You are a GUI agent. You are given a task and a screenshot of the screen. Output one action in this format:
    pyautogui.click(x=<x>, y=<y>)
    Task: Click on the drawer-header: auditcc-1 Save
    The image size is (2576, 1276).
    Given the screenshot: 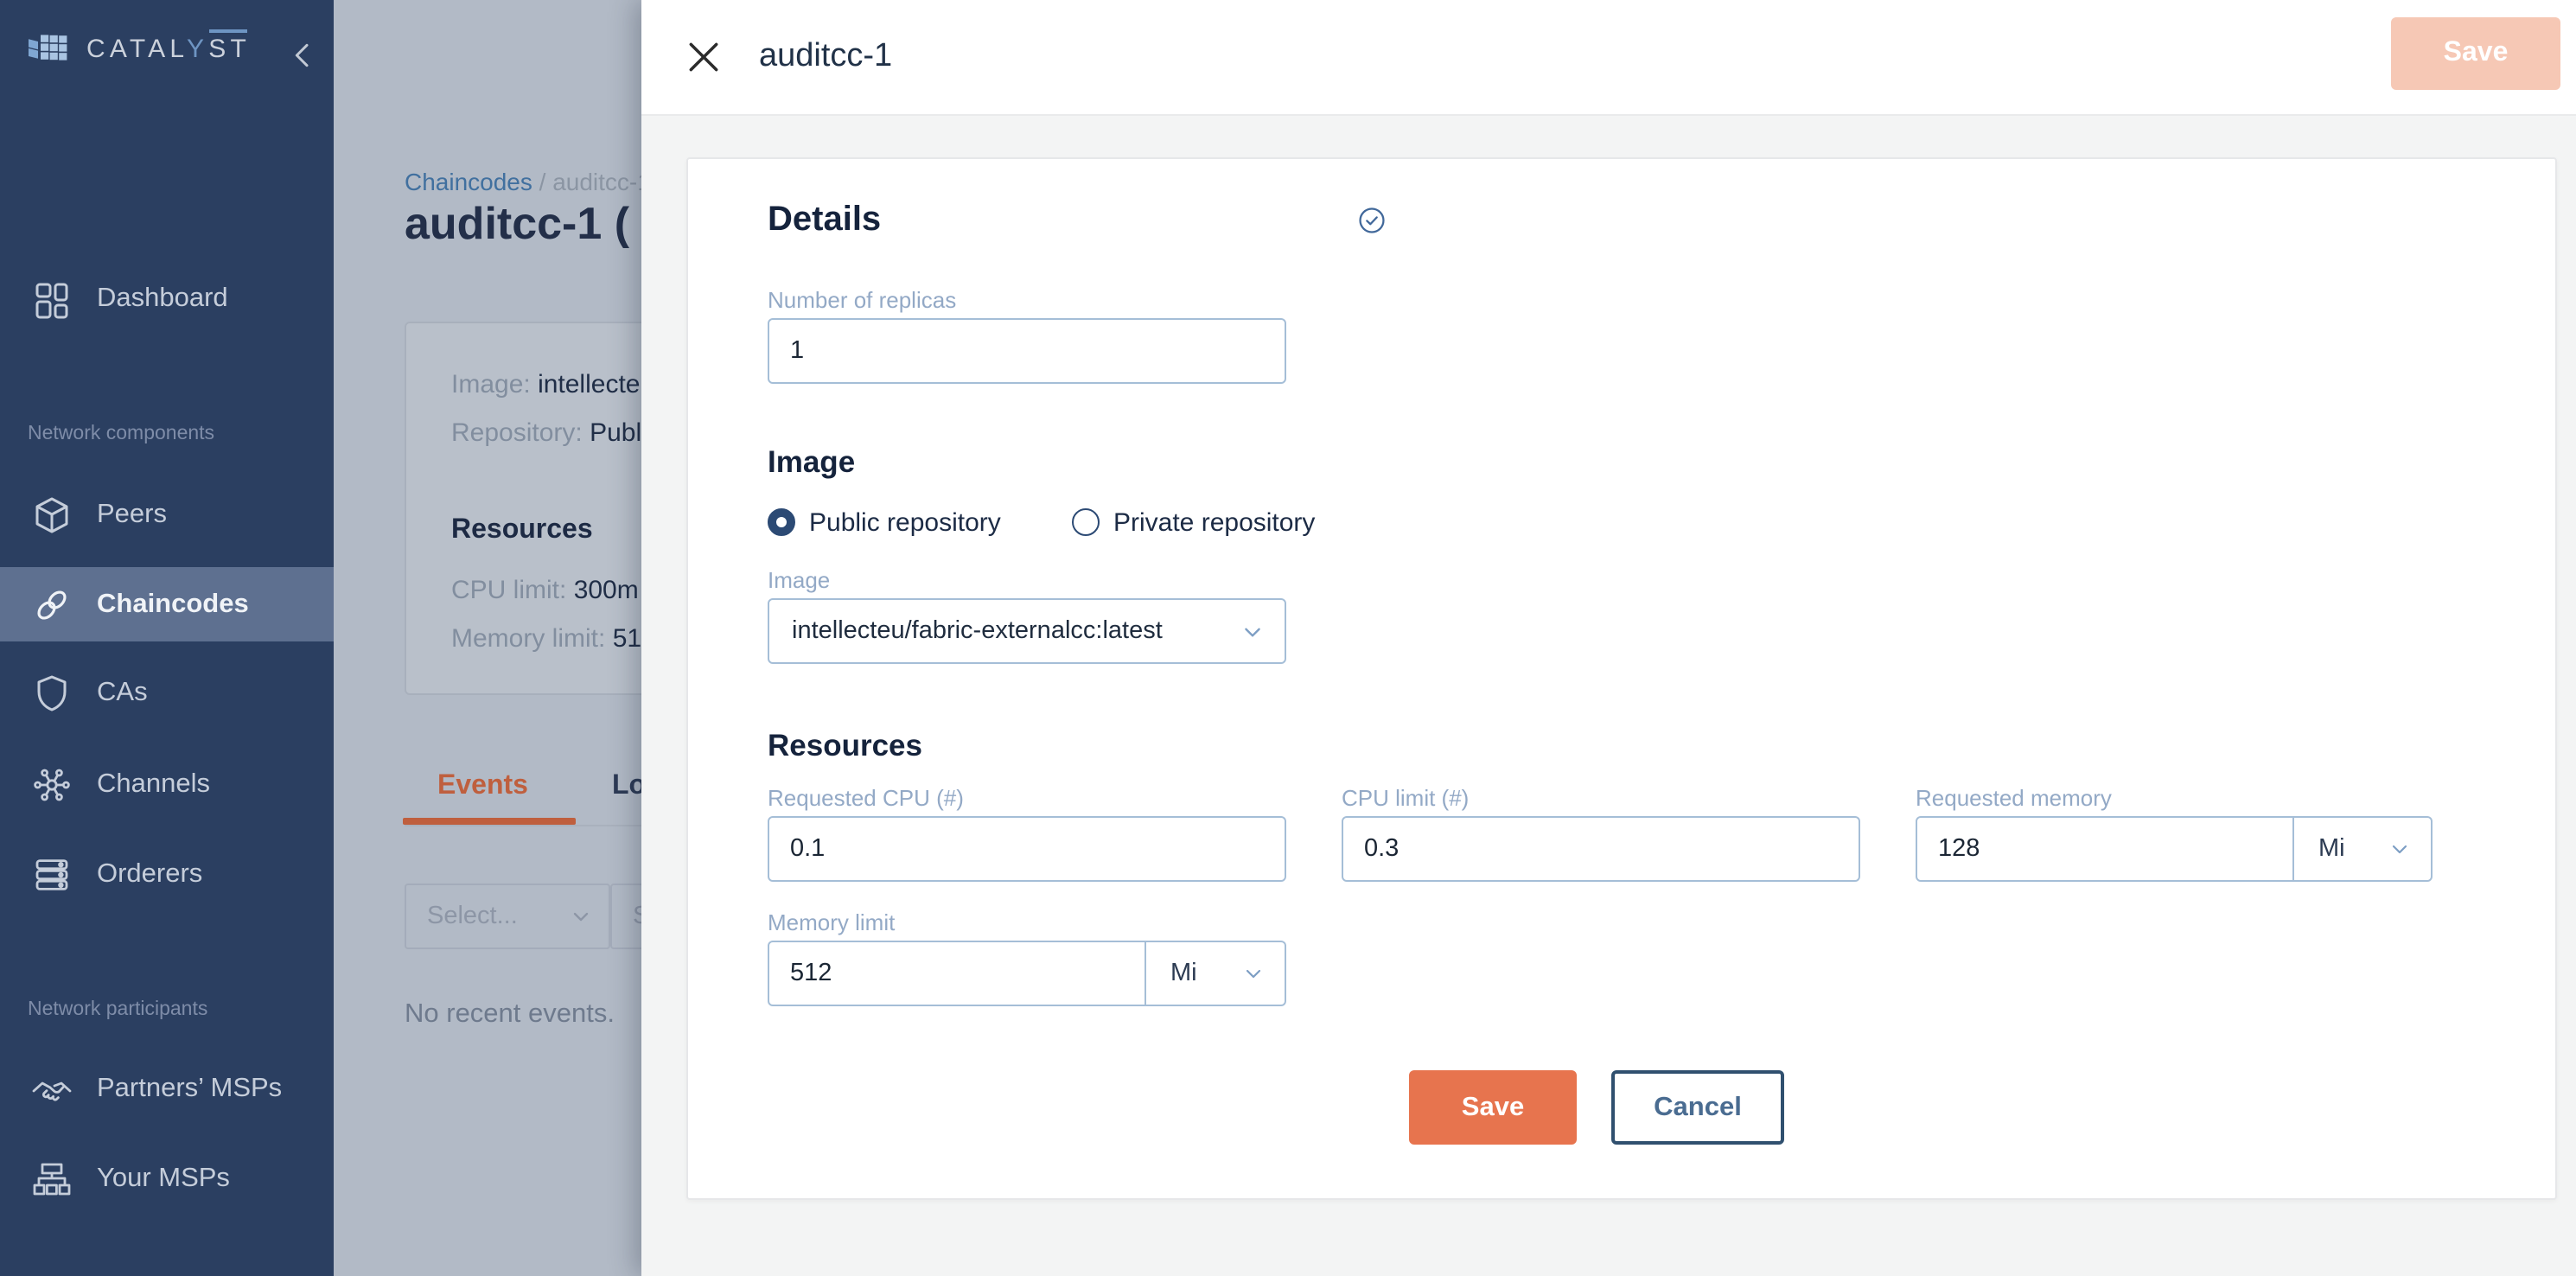 What is the action you would take?
    pyautogui.click(x=1608, y=58)
    